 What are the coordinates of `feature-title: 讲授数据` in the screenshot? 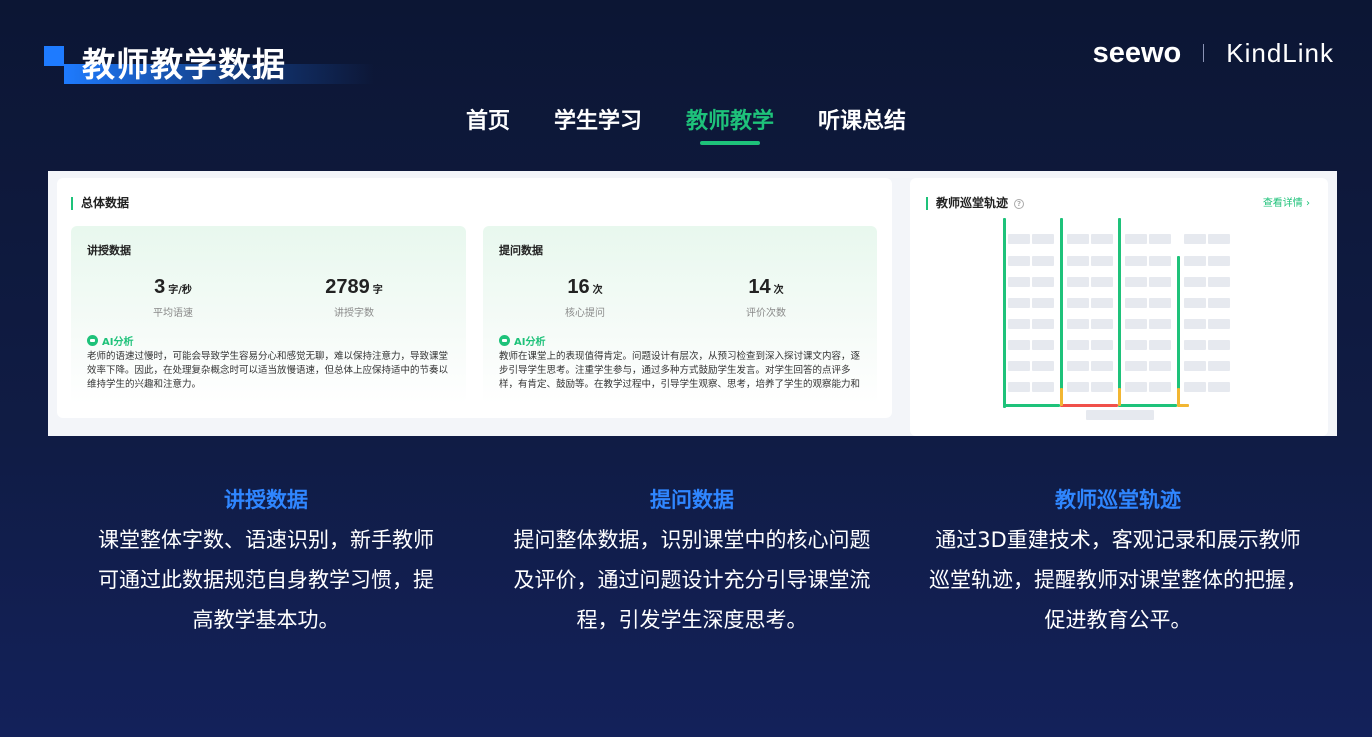 It's located at (266, 500).